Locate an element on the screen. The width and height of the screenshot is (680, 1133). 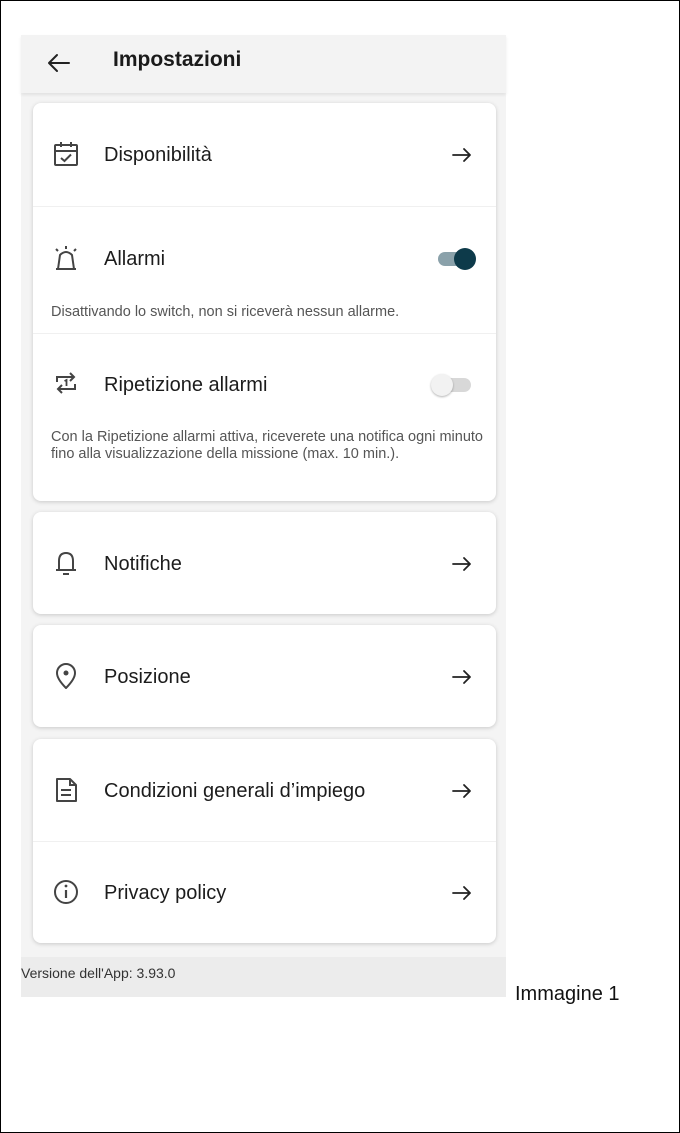
page-title: Impostazioni is located at coordinates (177, 59).